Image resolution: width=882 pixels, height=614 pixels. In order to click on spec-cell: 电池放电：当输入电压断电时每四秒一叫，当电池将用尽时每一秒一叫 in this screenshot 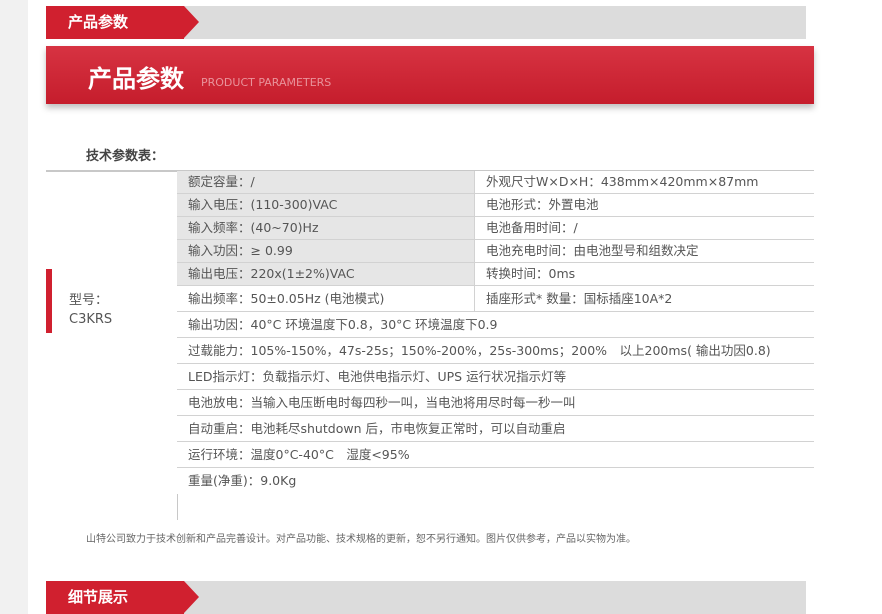, I will do `click(495, 402)`.